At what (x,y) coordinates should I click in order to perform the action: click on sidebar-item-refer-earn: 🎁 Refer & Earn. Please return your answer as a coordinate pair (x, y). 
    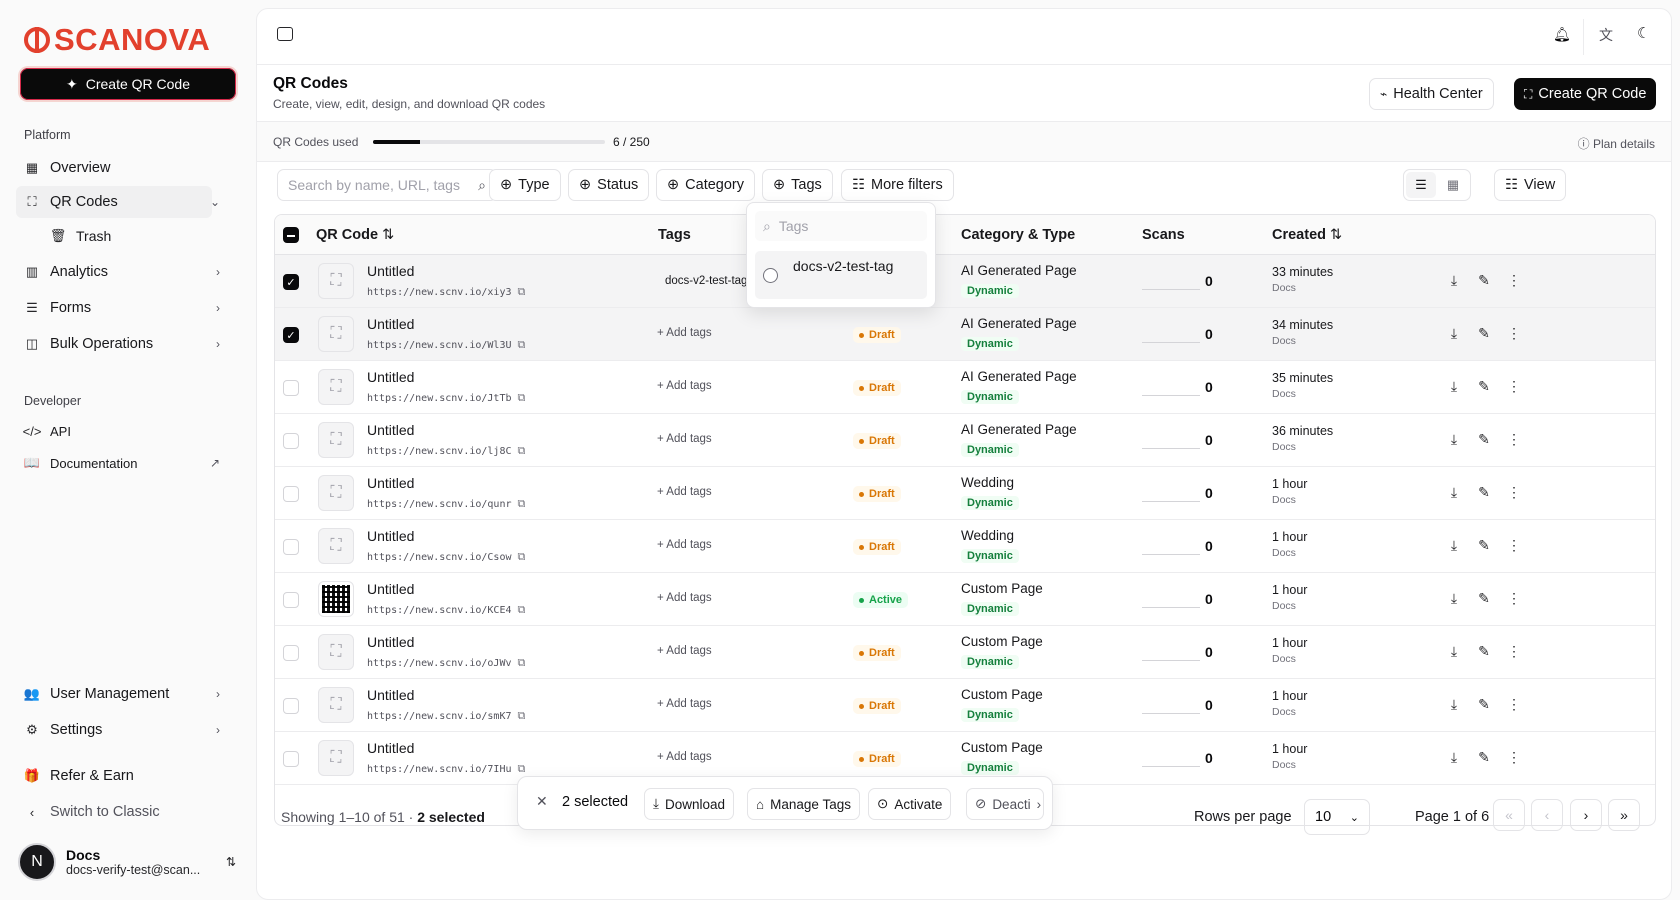
    Looking at the image, I should click on (114, 776).